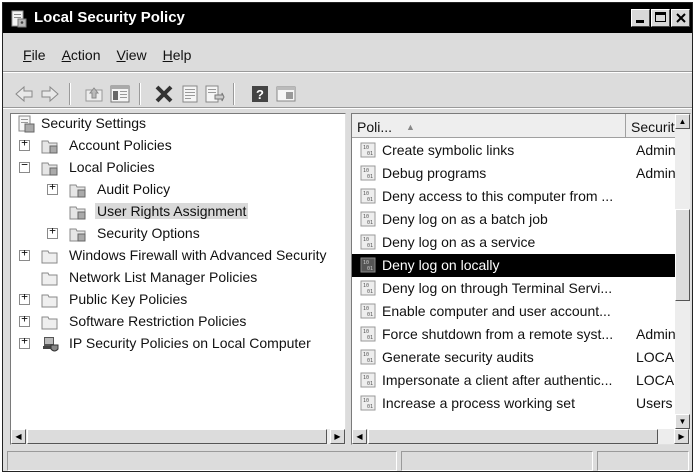  What do you see at coordinates (347, 108) in the screenshot?
I see `toolbar-divider` at bounding box center [347, 108].